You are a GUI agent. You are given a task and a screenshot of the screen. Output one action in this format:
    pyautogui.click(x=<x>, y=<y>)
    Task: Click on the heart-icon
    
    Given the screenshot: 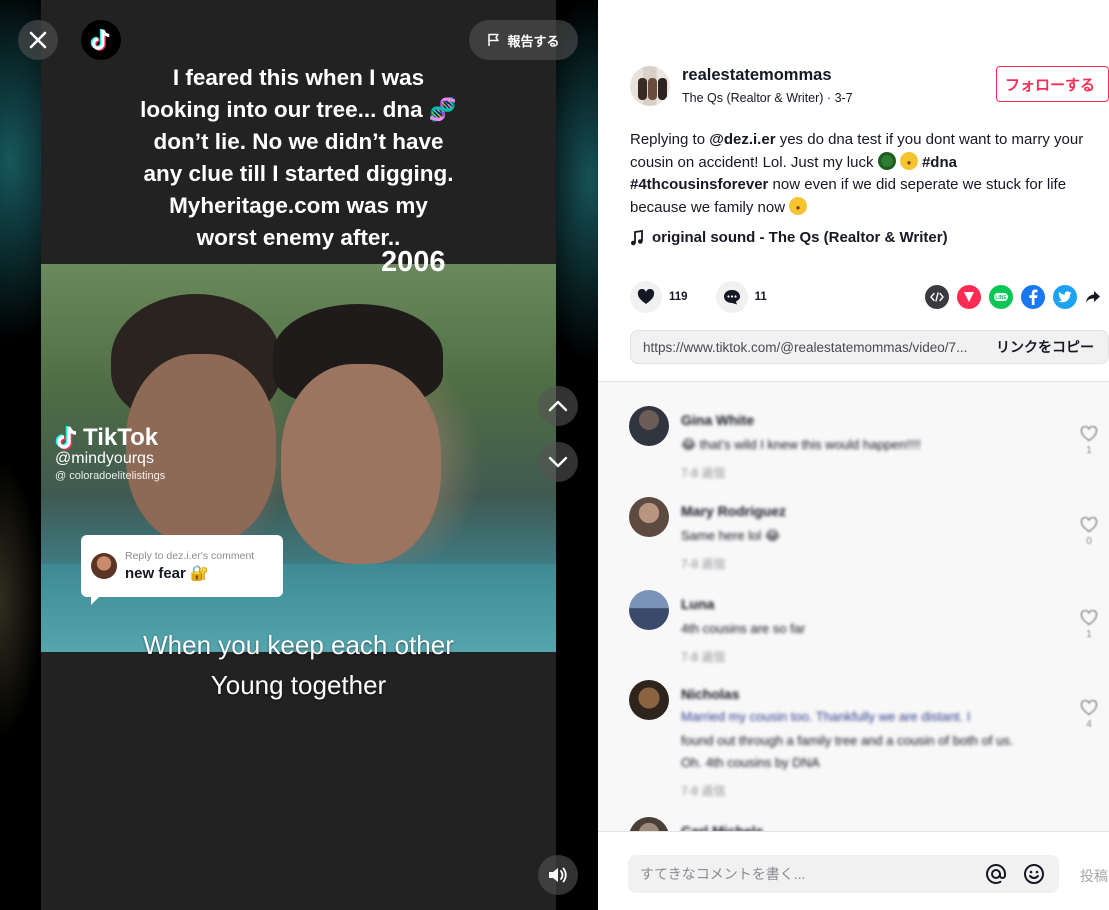 What is the action you would take?
    pyautogui.click(x=646, y=296)
    